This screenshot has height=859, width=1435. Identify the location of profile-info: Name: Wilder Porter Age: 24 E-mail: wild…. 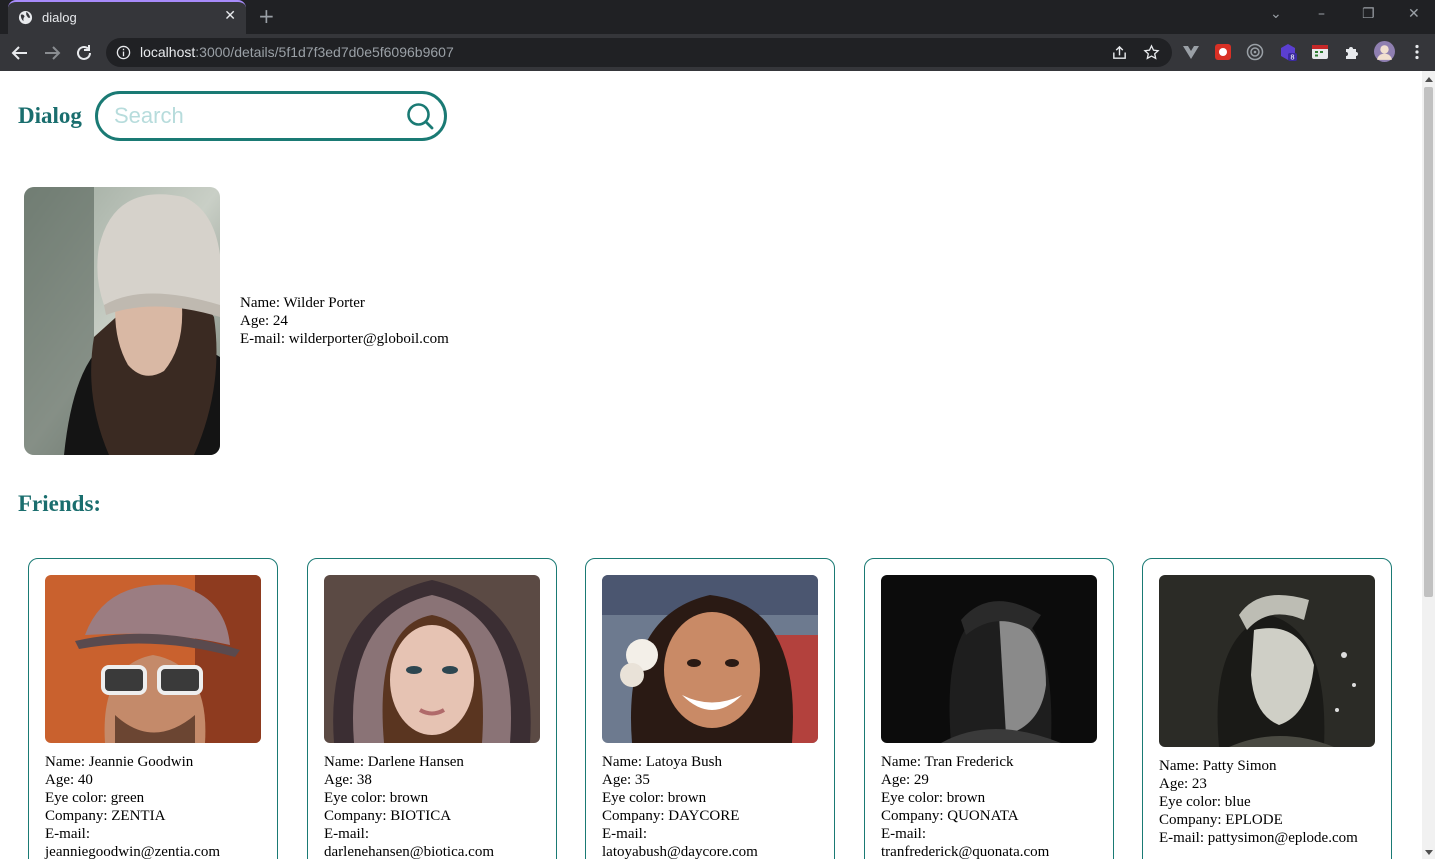
(344, 321).